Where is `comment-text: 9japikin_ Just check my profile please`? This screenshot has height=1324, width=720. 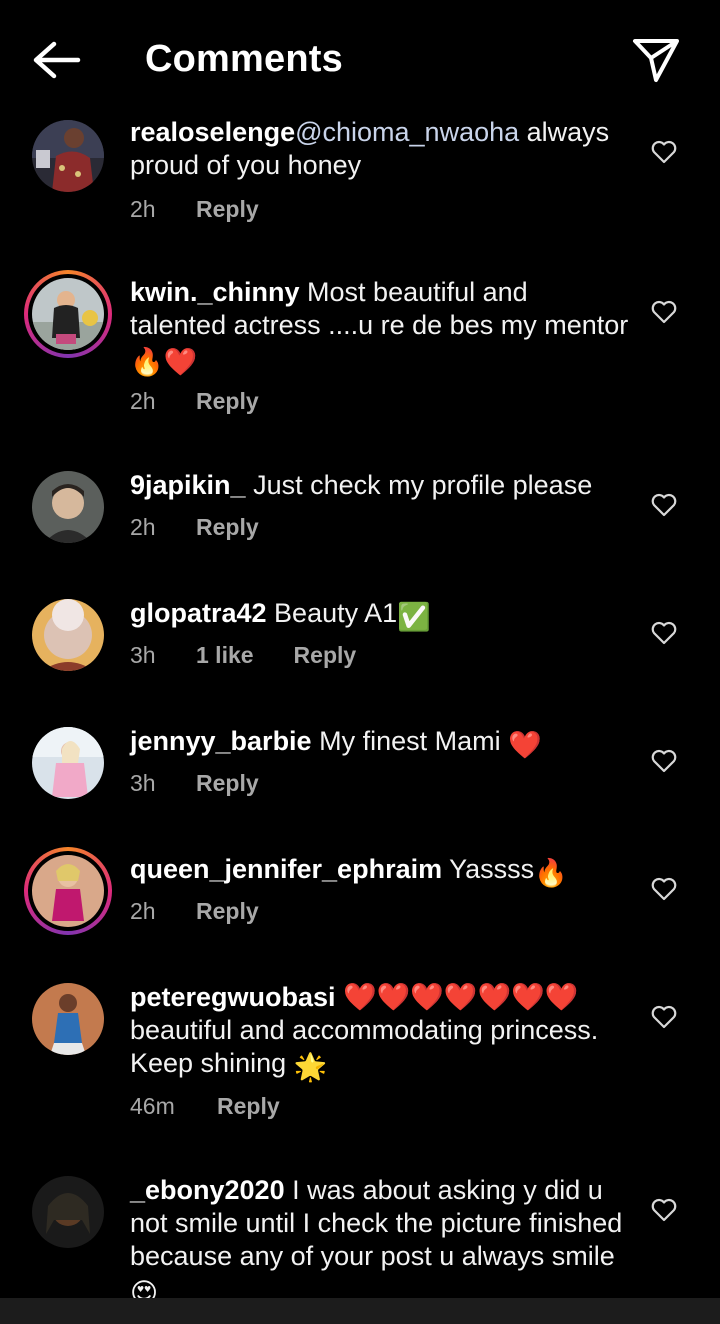
comment-text: 9japikin_ Just check my profile please is located at coordinates (380, 485).